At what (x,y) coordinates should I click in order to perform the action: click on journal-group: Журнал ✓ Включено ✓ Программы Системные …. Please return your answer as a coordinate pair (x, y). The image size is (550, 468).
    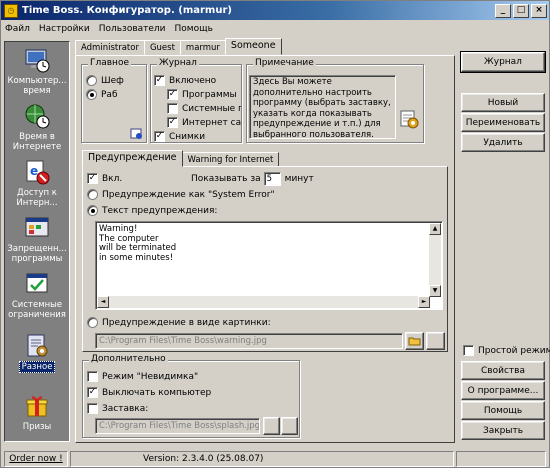
    Looking at the image, I should click on (196, 100).